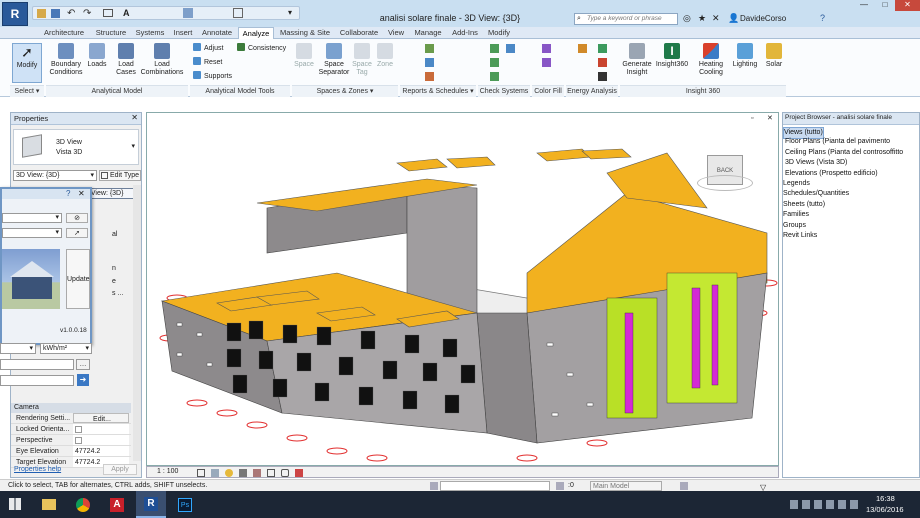 This screenshot has width=920, height=518. Describe the element at coordinates (702, 18) in the screenshot. I see `subscription-icon: ★` at that location.